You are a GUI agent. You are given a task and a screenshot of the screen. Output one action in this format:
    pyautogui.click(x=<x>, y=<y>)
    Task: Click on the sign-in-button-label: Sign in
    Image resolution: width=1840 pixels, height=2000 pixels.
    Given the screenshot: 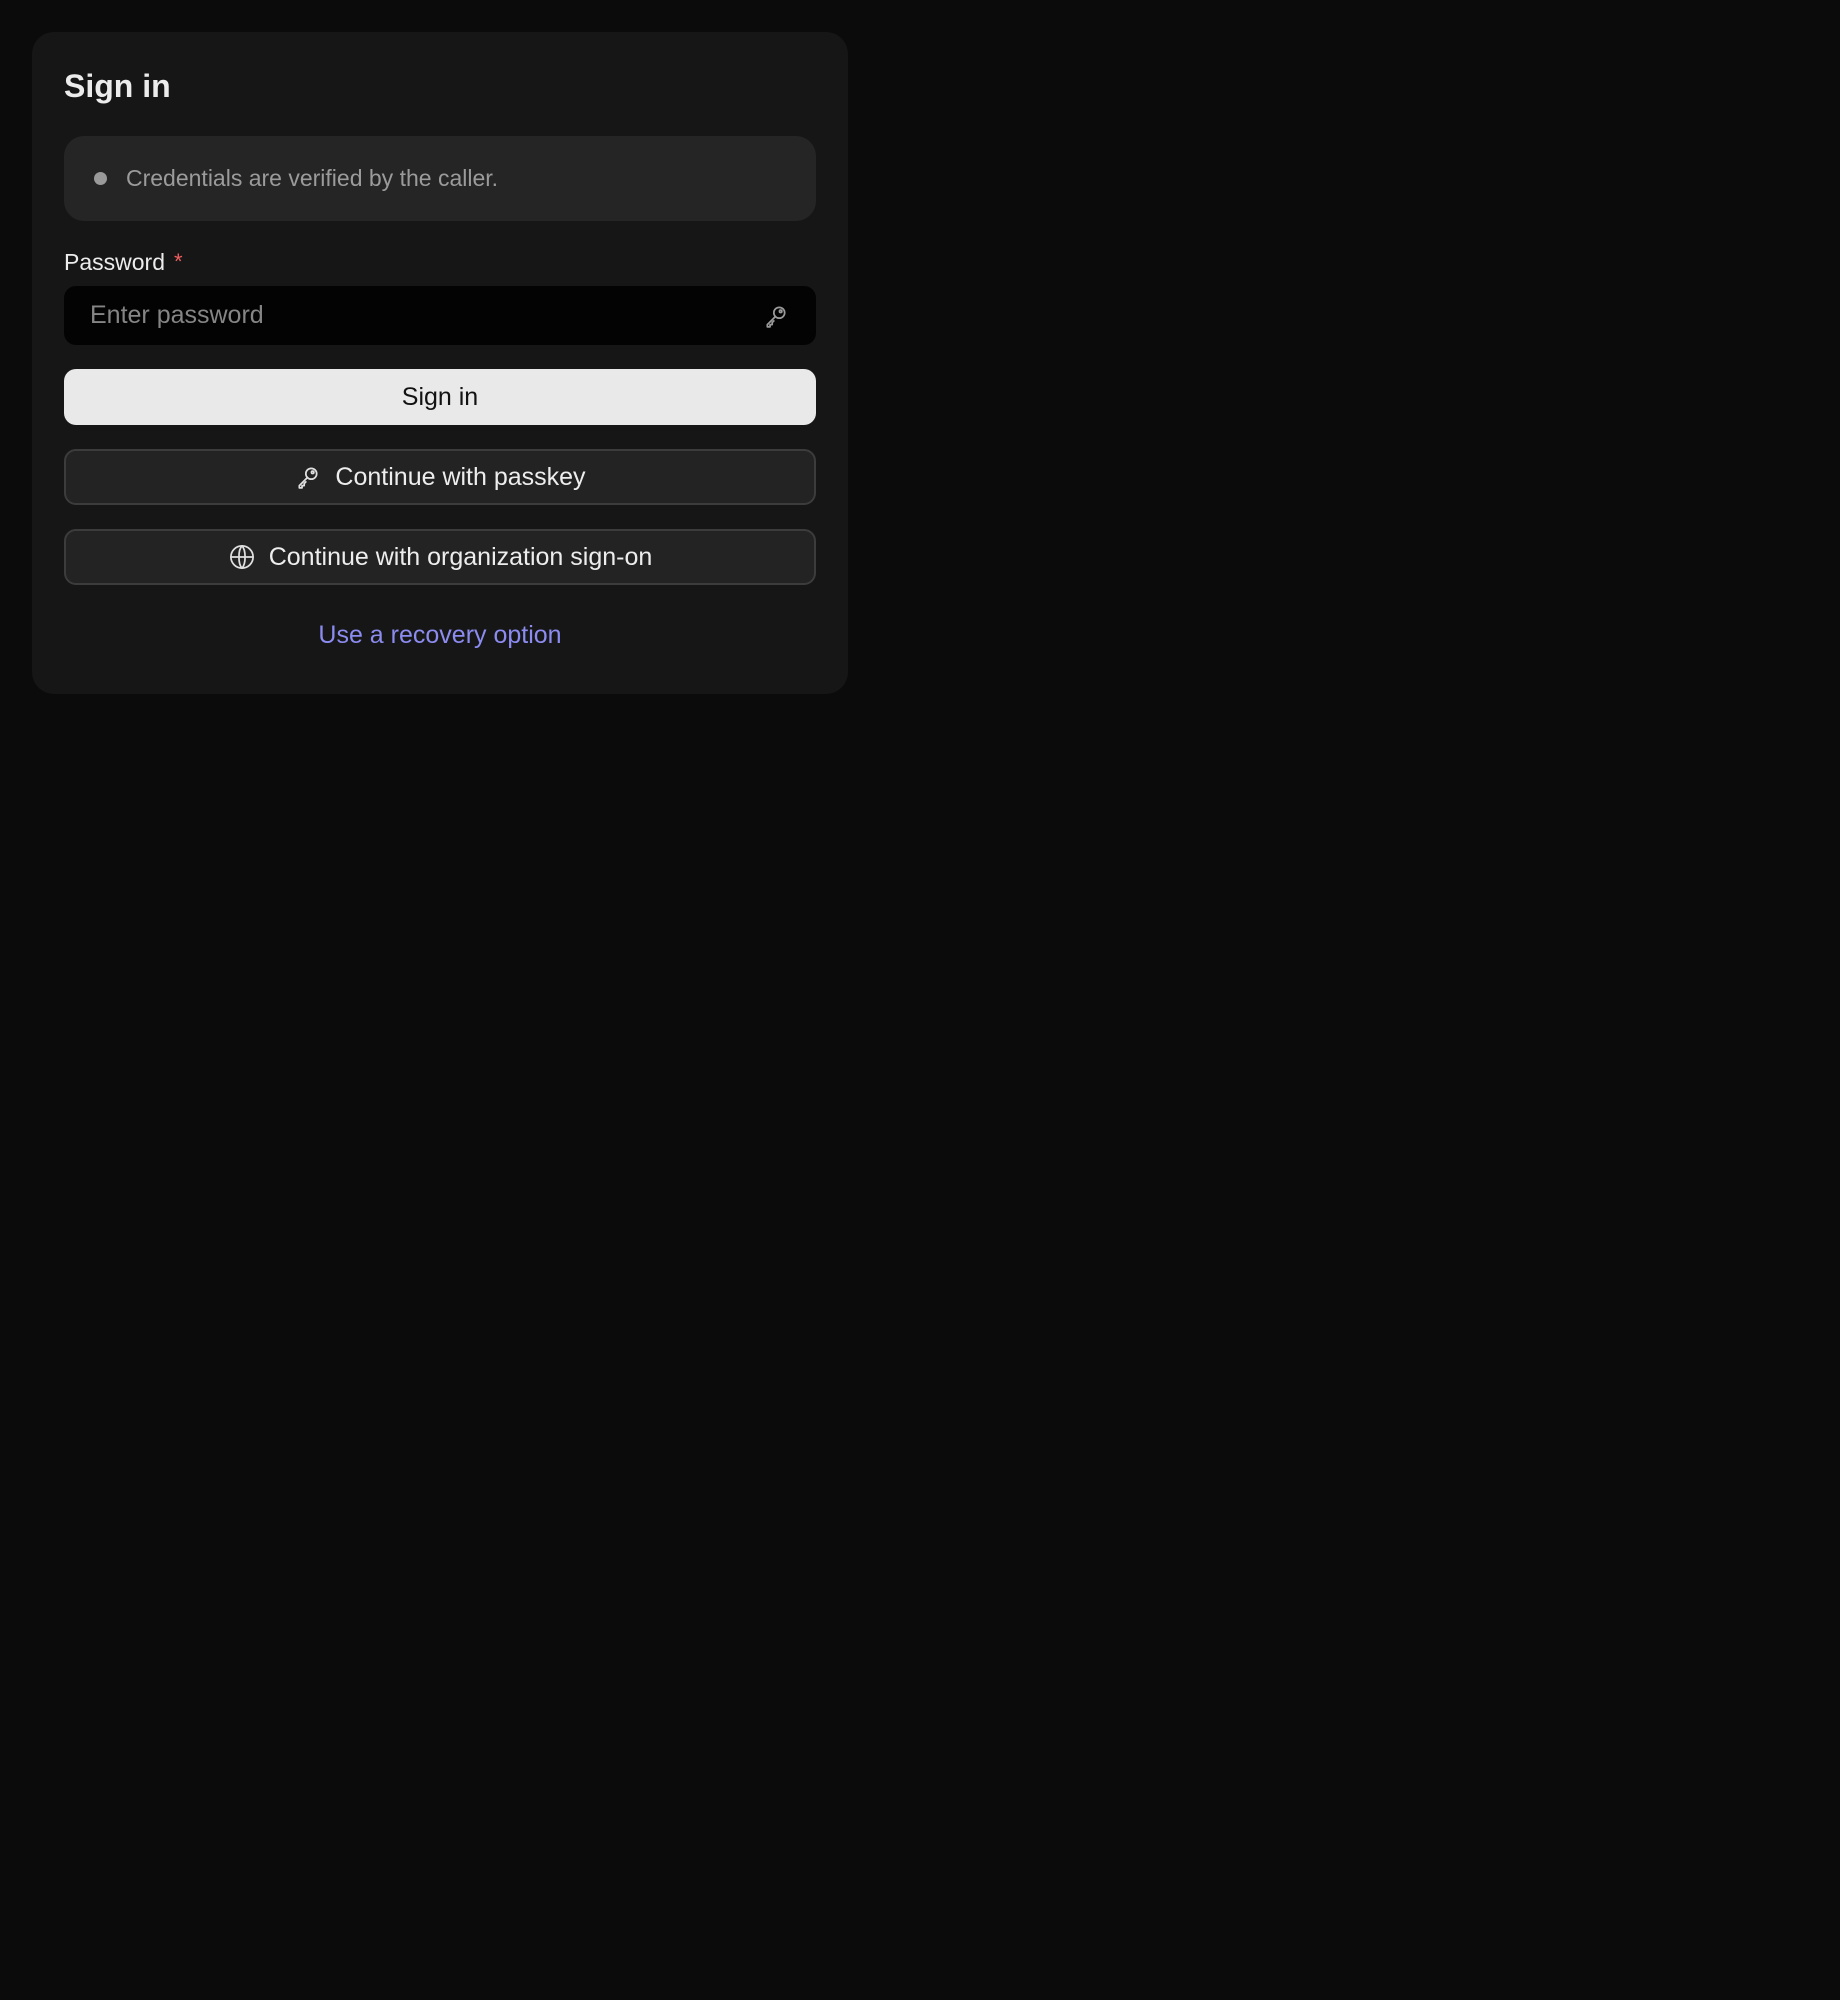 What is the action you would take?
    pyautogui.click(x=440, y=396)
    